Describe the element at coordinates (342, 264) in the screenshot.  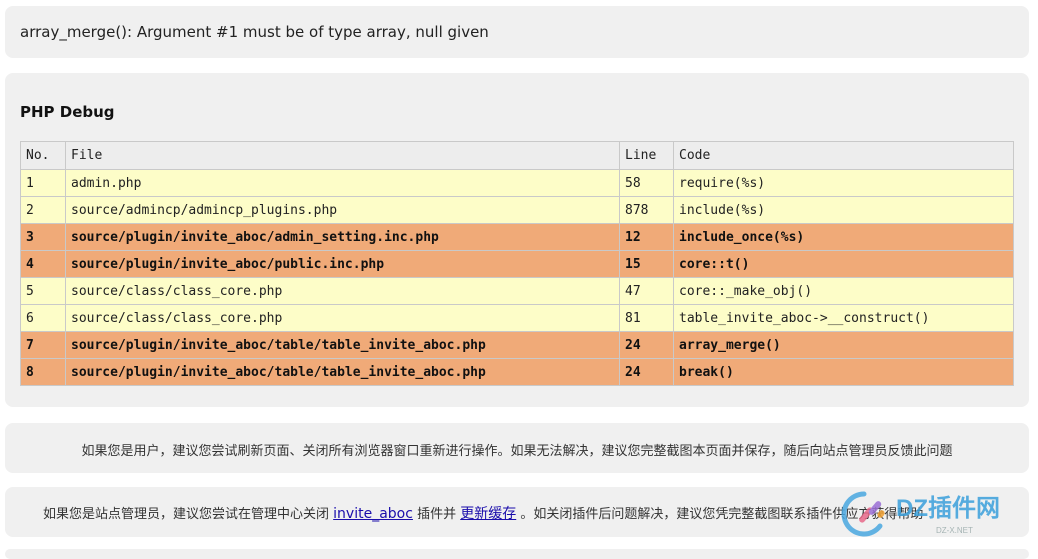
I see `cell-file: source/plugin/invite_aboc/public.inc.php` at that location.